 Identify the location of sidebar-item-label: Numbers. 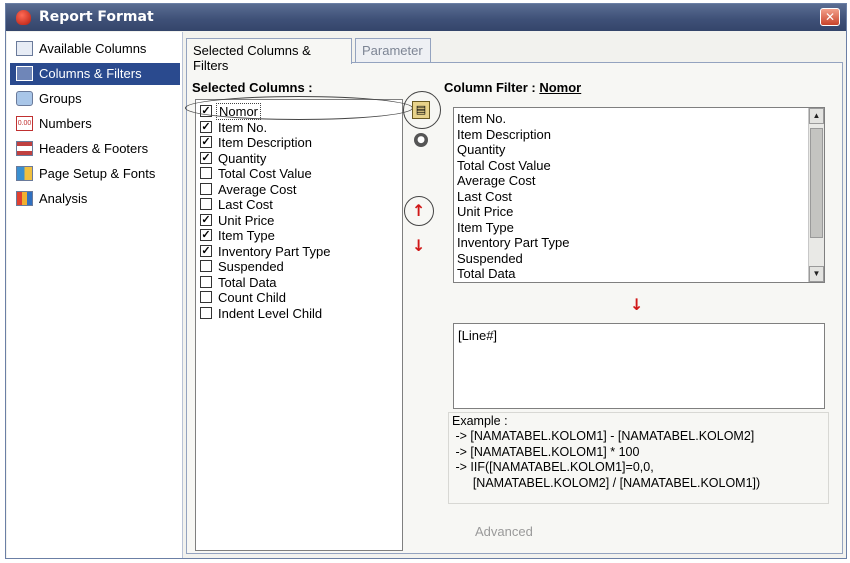
(65, 123).